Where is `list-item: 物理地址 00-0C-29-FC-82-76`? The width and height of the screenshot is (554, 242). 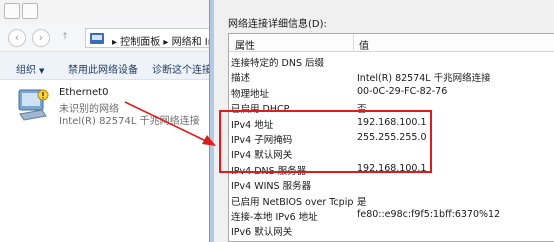
list-item: 物理地址 00-0C-29-FC-82-76 is located at coordinates (391, 92).